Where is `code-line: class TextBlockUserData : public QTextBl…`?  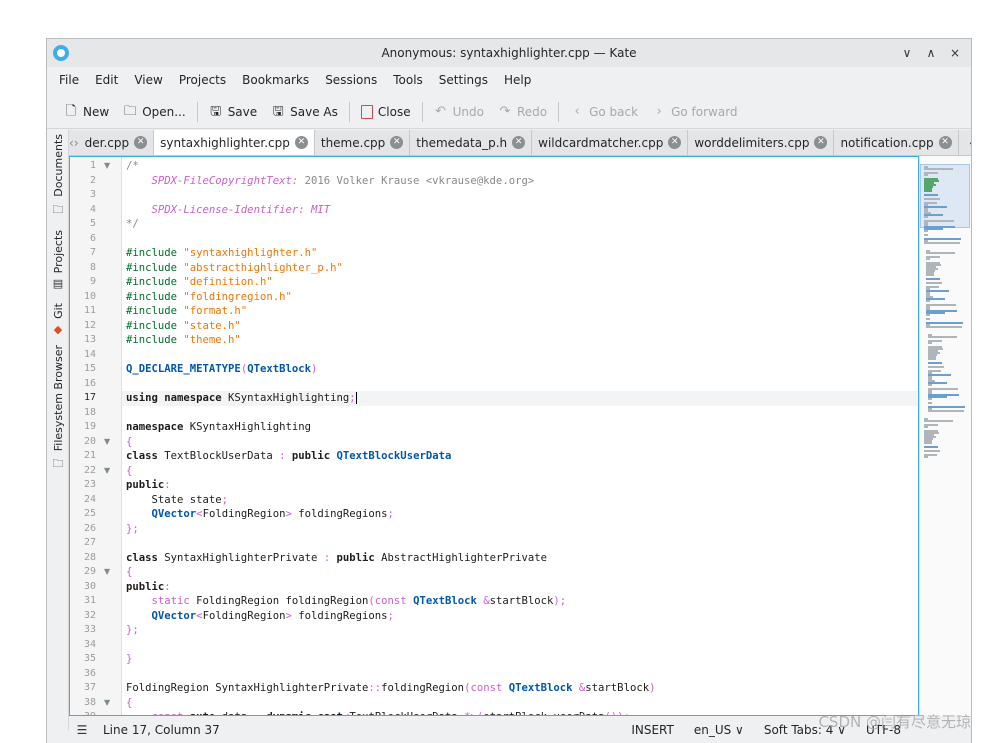
code-line: class TextBlockUserData : public QTextBl… is located at coordinates (520, 456).